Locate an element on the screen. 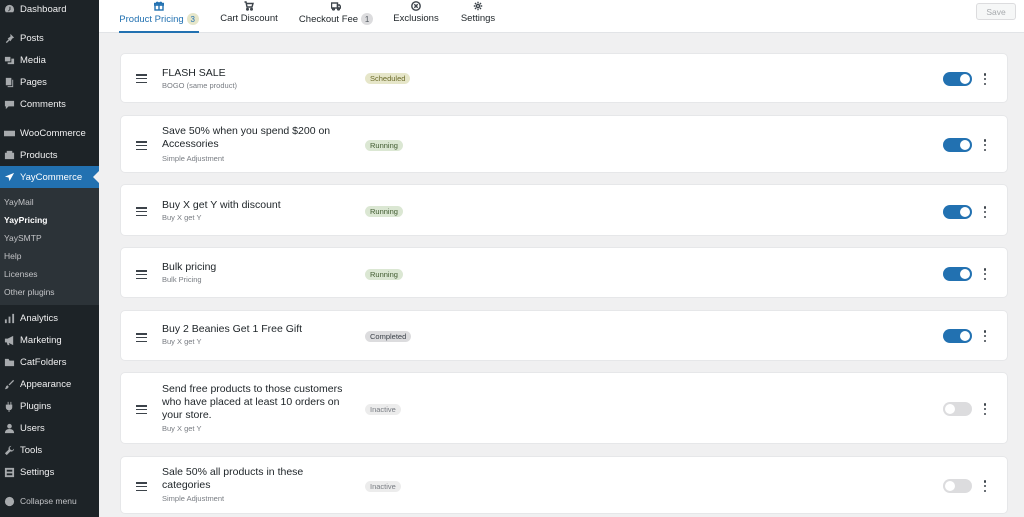 The width and height of the screenshot is (1024, 517). media-icon is located at coordinates (9, 60).